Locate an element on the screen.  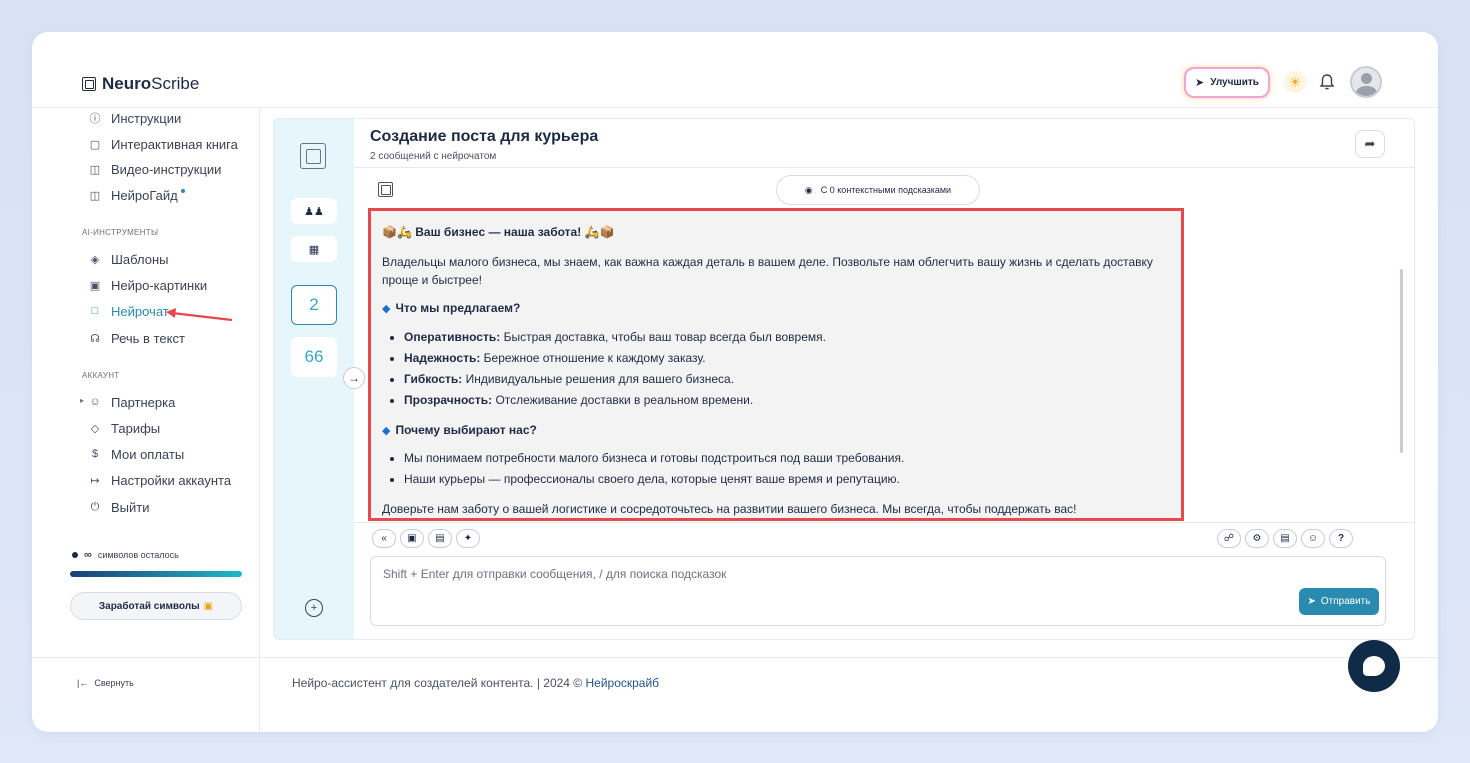
sidebar-item-my-payments: $ Мои оплаты is located at coordinates (136, 454).